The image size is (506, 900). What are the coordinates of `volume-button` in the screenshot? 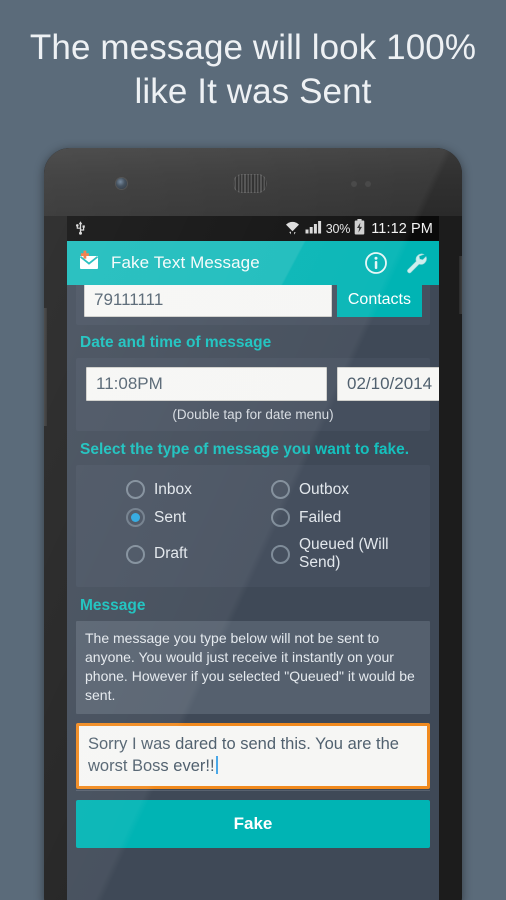 It's located at (45, 367).